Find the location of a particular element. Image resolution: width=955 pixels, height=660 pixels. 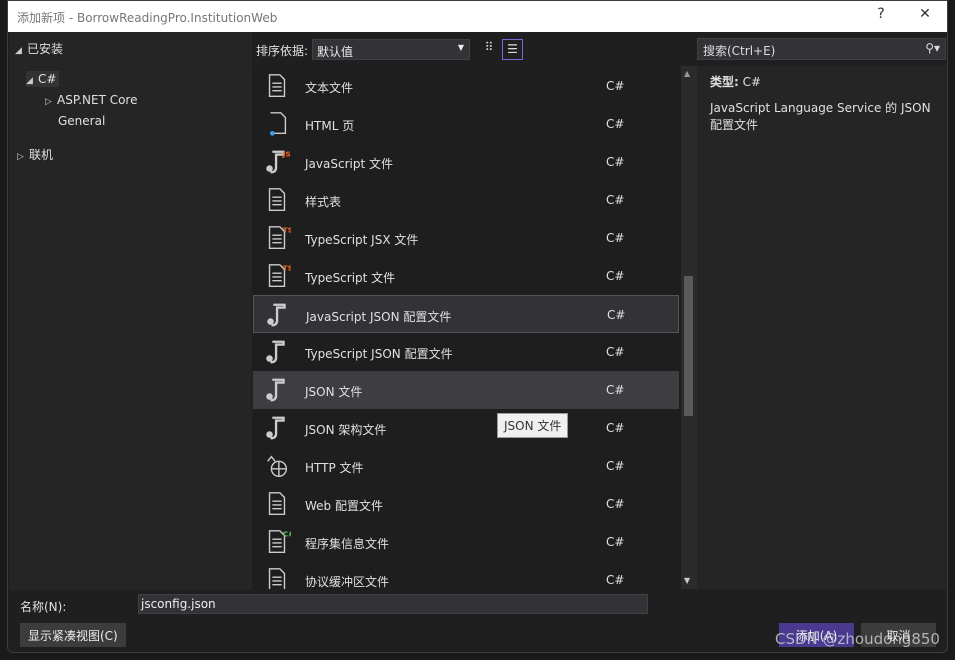

sort-value: 默认值 is located at coordinates (335, 52).